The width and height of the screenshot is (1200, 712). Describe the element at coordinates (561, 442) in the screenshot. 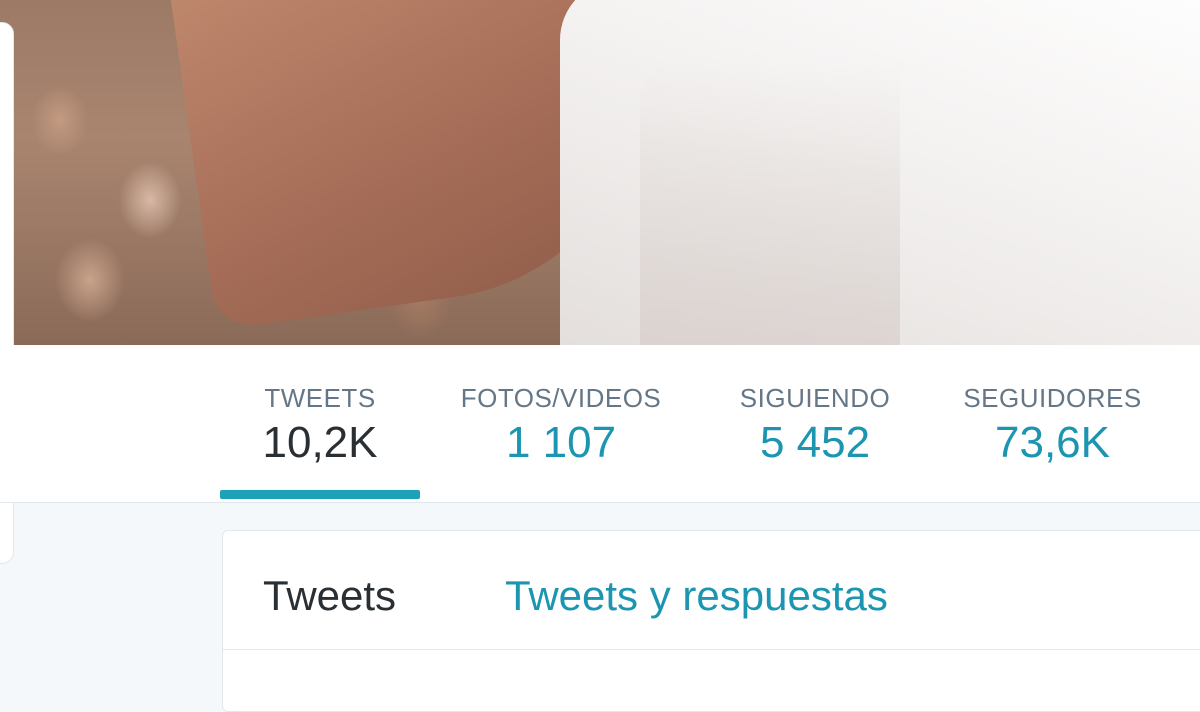

I see `nav-stat-value: 1 107` at that location.